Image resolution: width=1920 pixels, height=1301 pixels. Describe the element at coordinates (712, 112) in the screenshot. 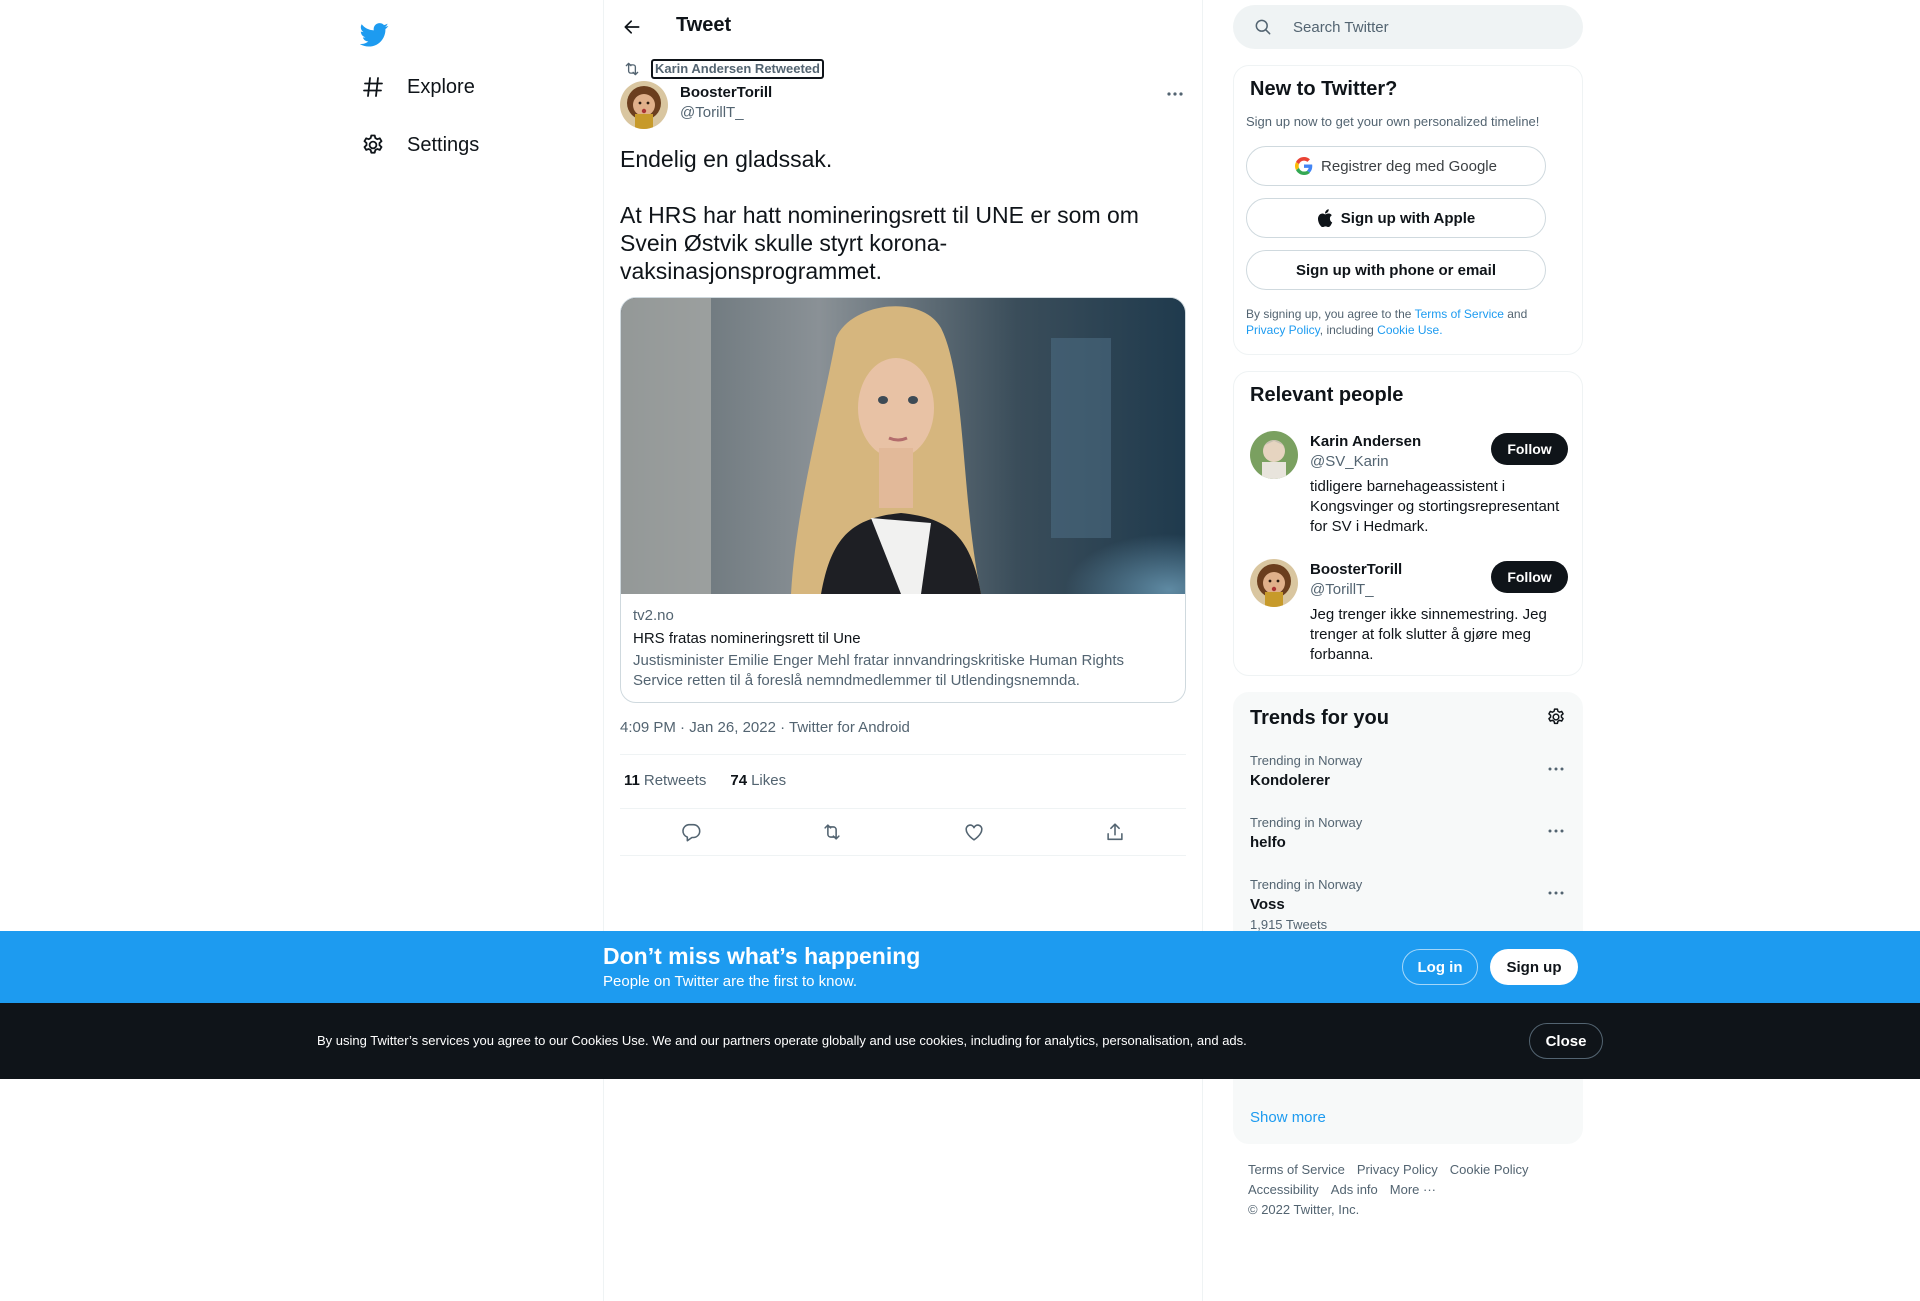

I see `author-handle: @TorillT_` at that location.